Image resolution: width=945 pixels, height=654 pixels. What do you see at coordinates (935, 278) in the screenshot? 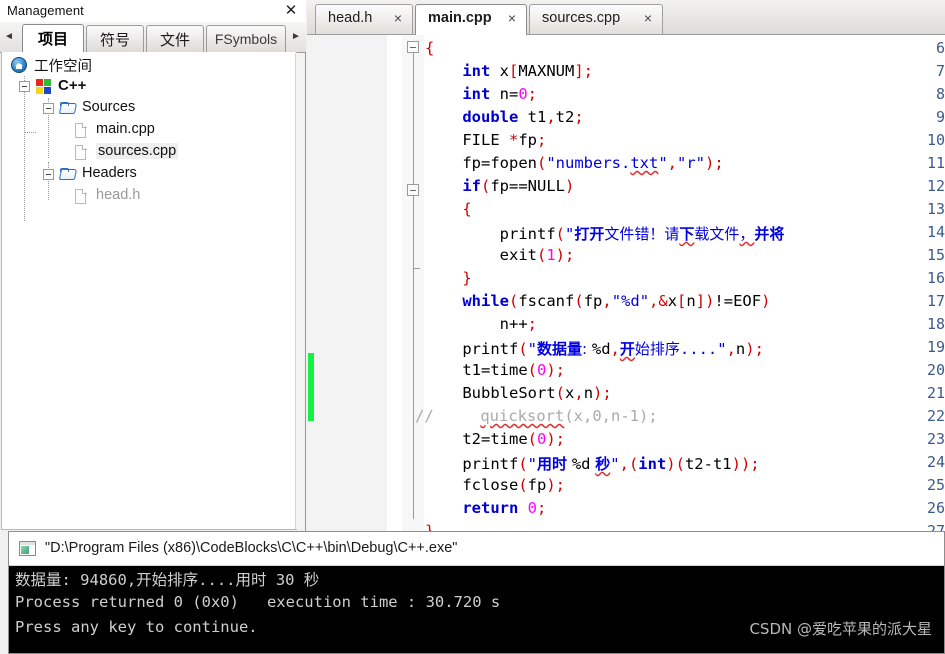
I see `line-number: 16` at bounding box center [935, 278].